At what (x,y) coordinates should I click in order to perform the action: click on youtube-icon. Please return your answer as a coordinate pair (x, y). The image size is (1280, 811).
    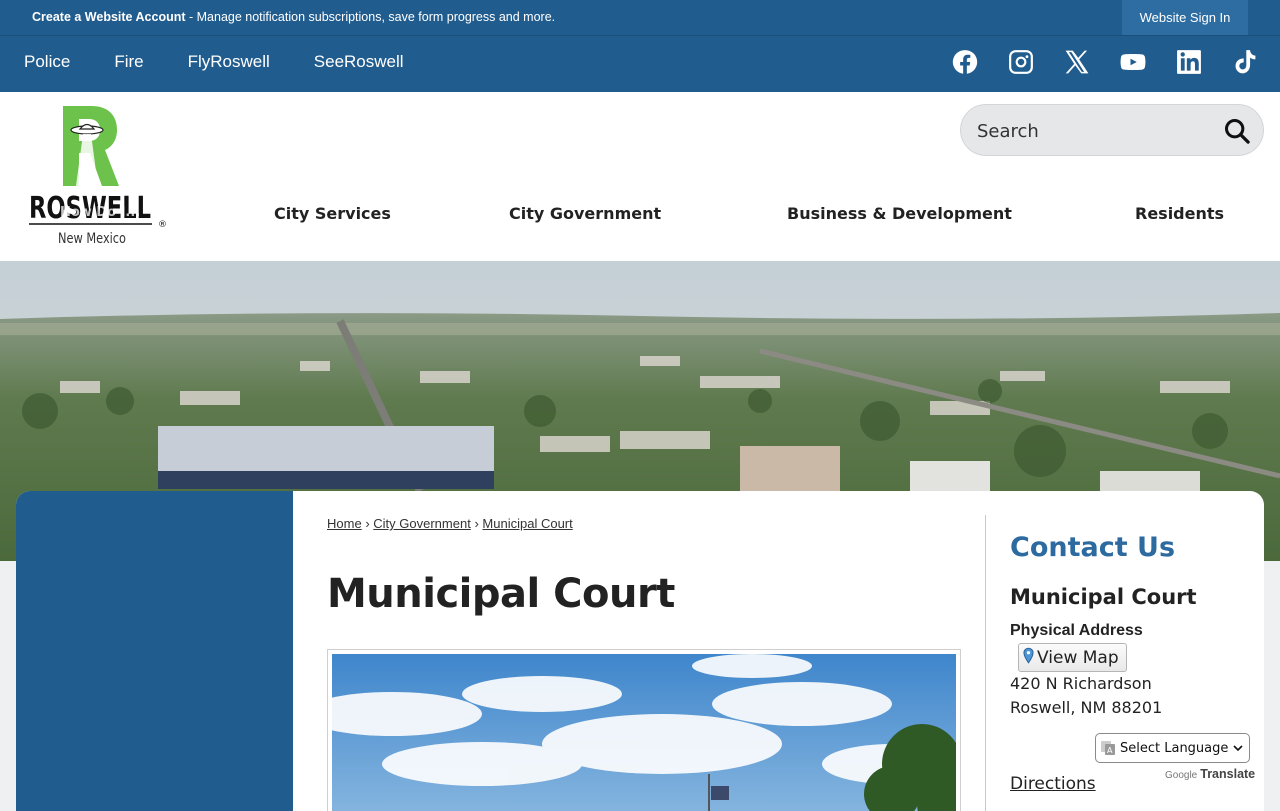
    Looking at the image, I should click on (1133, 62).